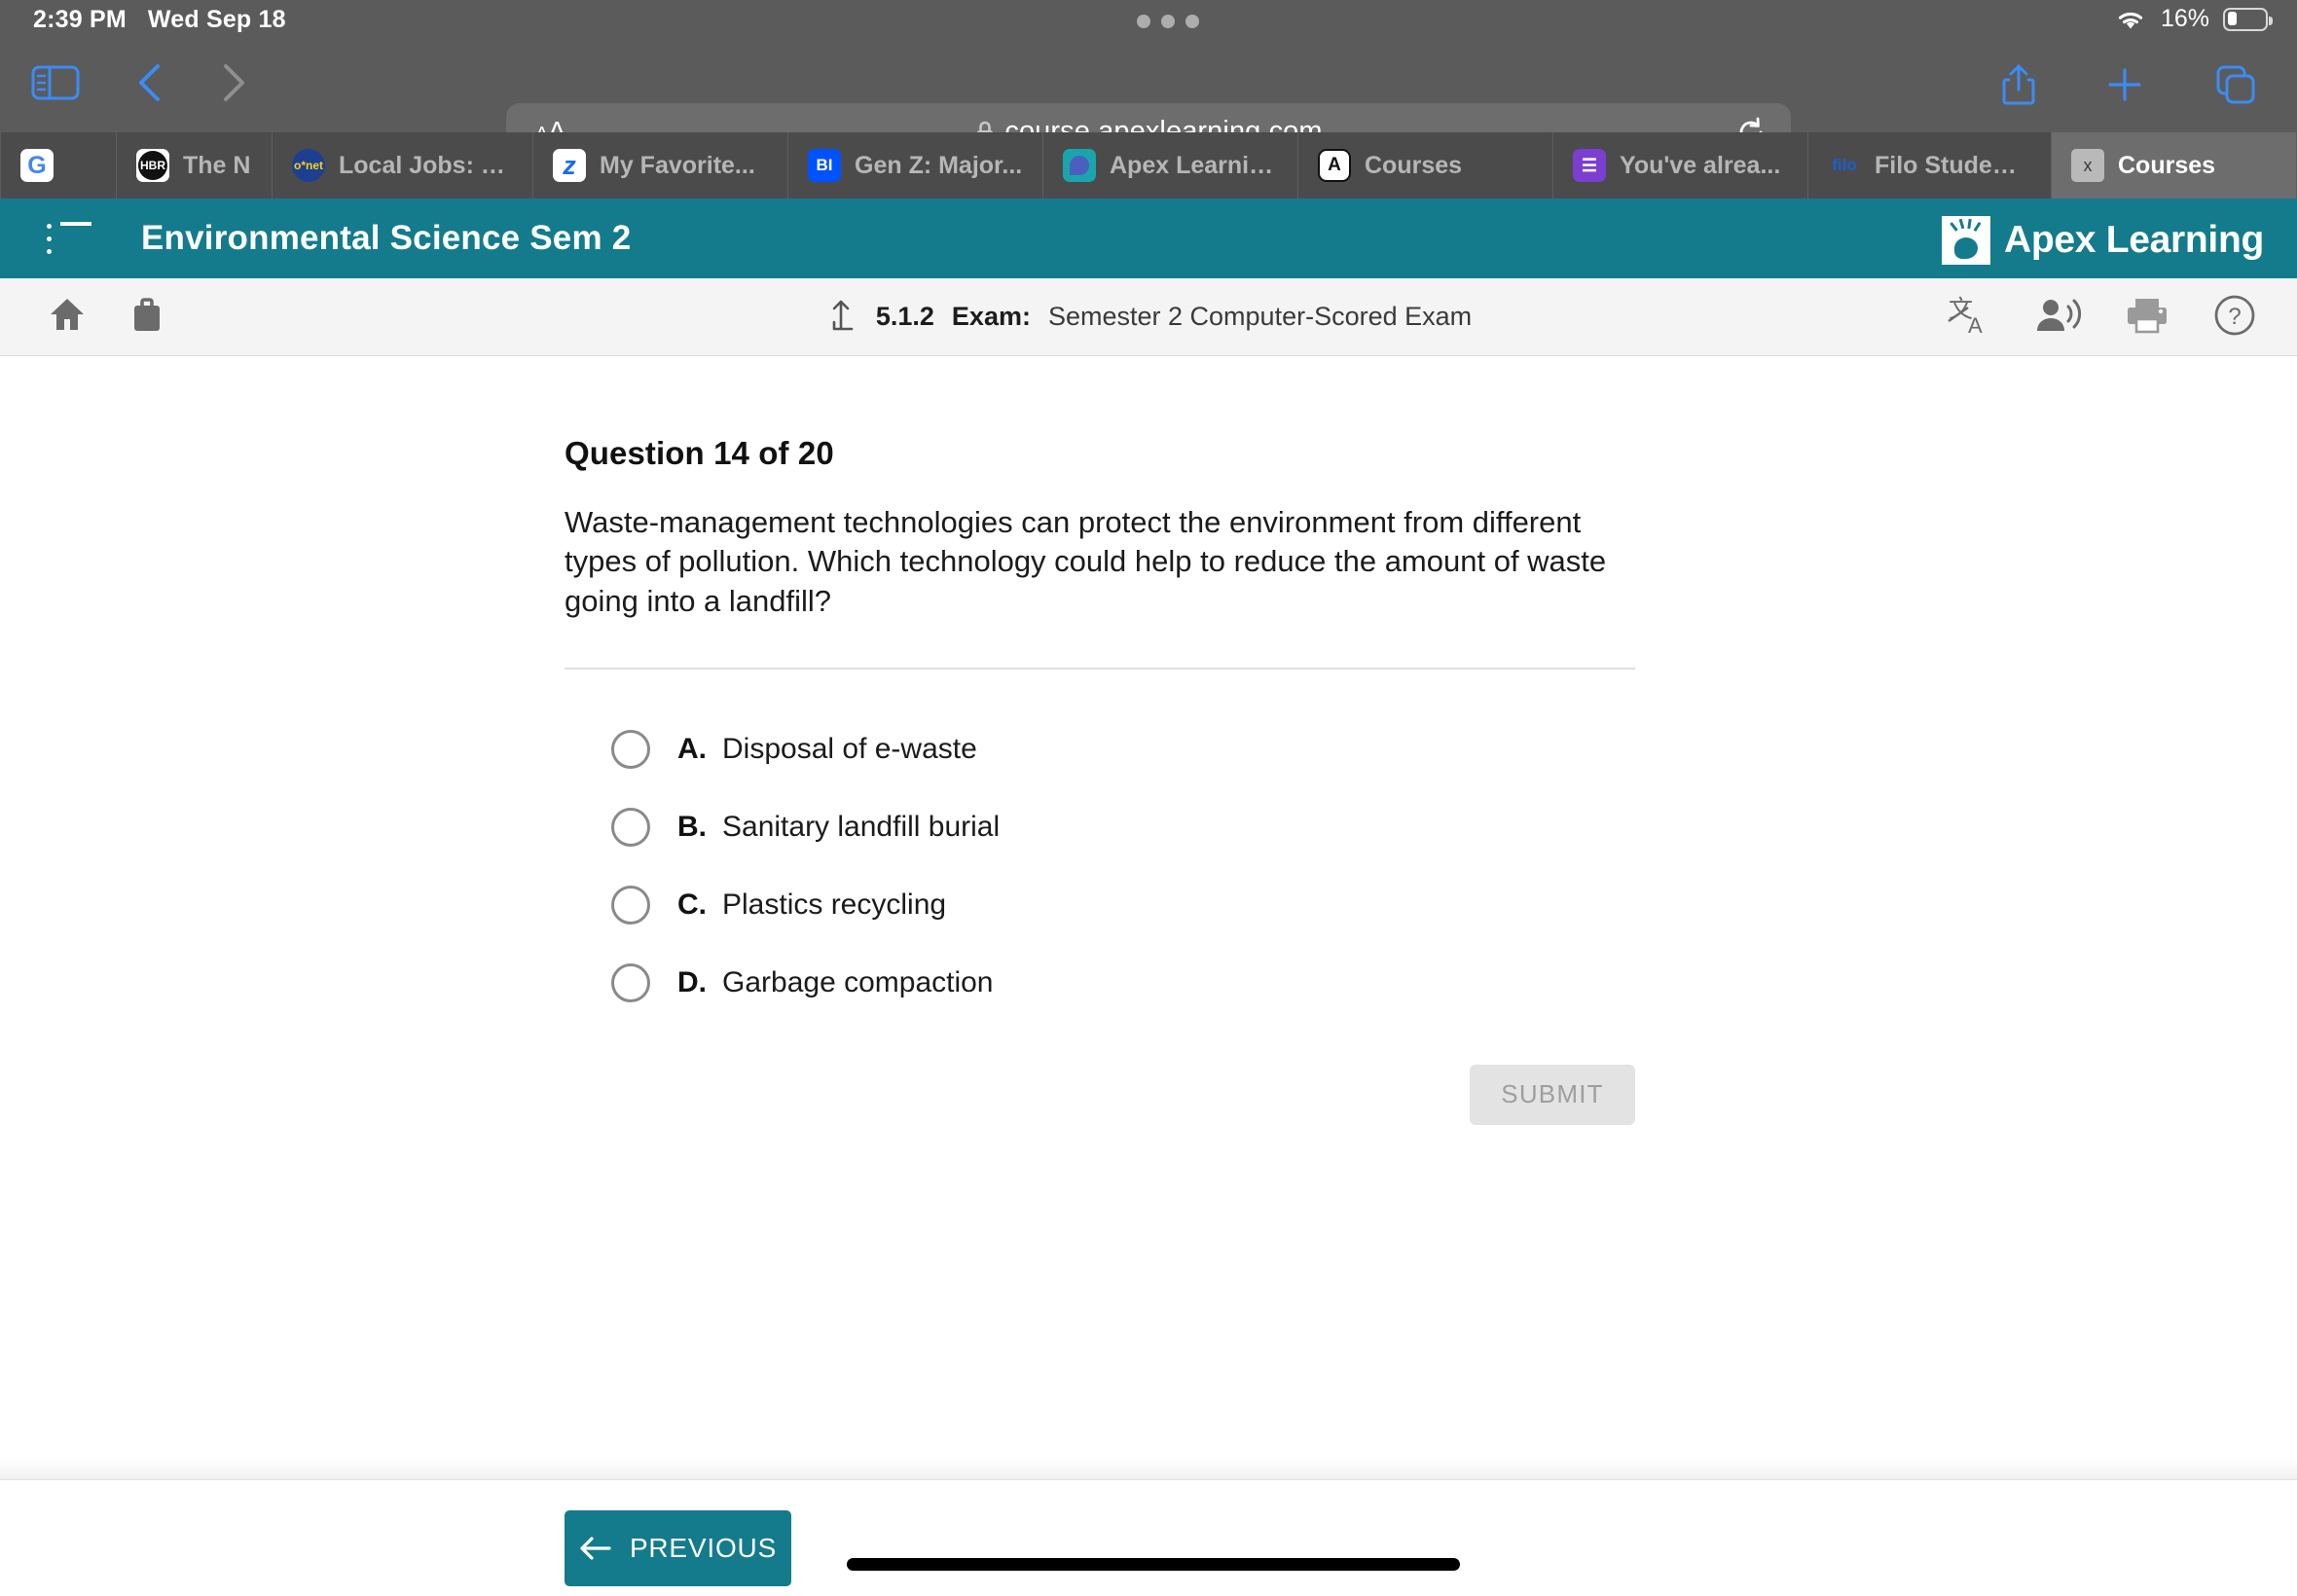  Describe the element at coordinates (850, 748) in the screenshot. I see `option-text: Disposal of e-waste` at that location.